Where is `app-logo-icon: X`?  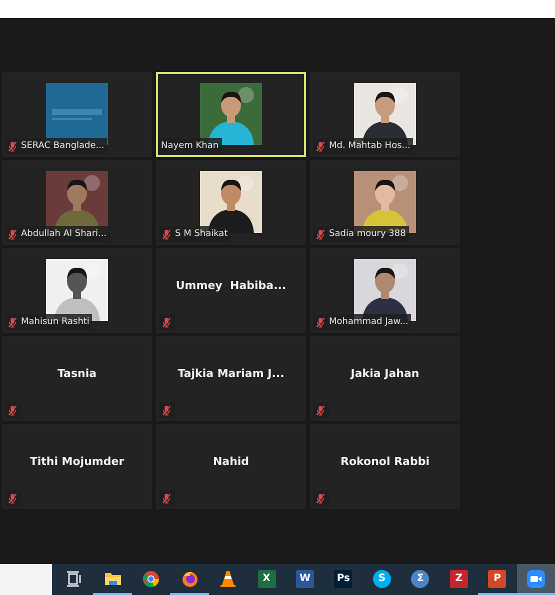 app-logo-icon: X is located at coordinates (267, 579).